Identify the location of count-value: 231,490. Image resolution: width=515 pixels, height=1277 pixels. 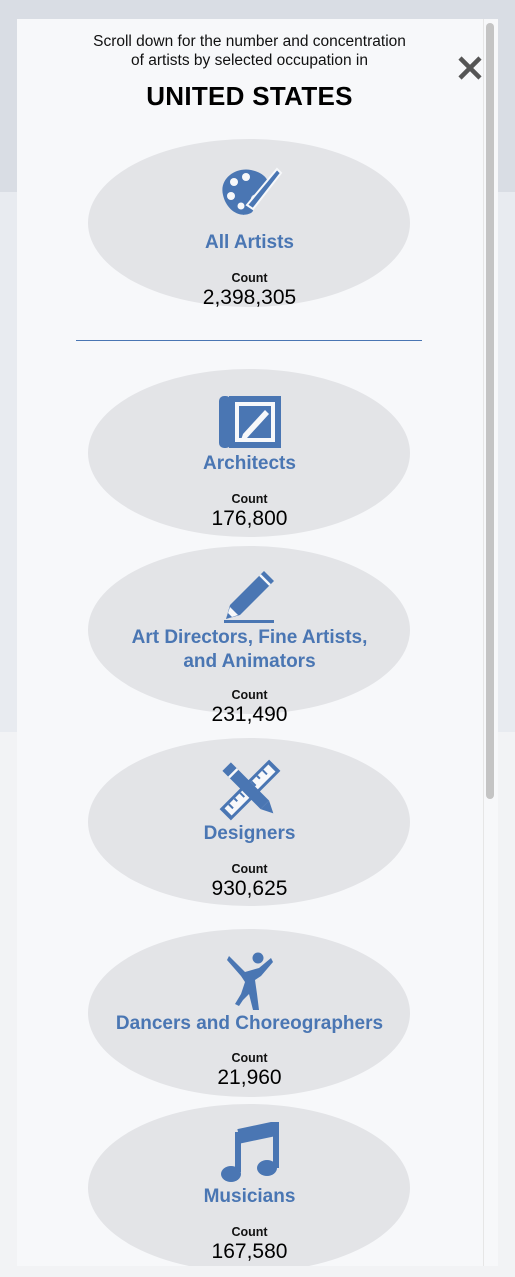
(249, 714).